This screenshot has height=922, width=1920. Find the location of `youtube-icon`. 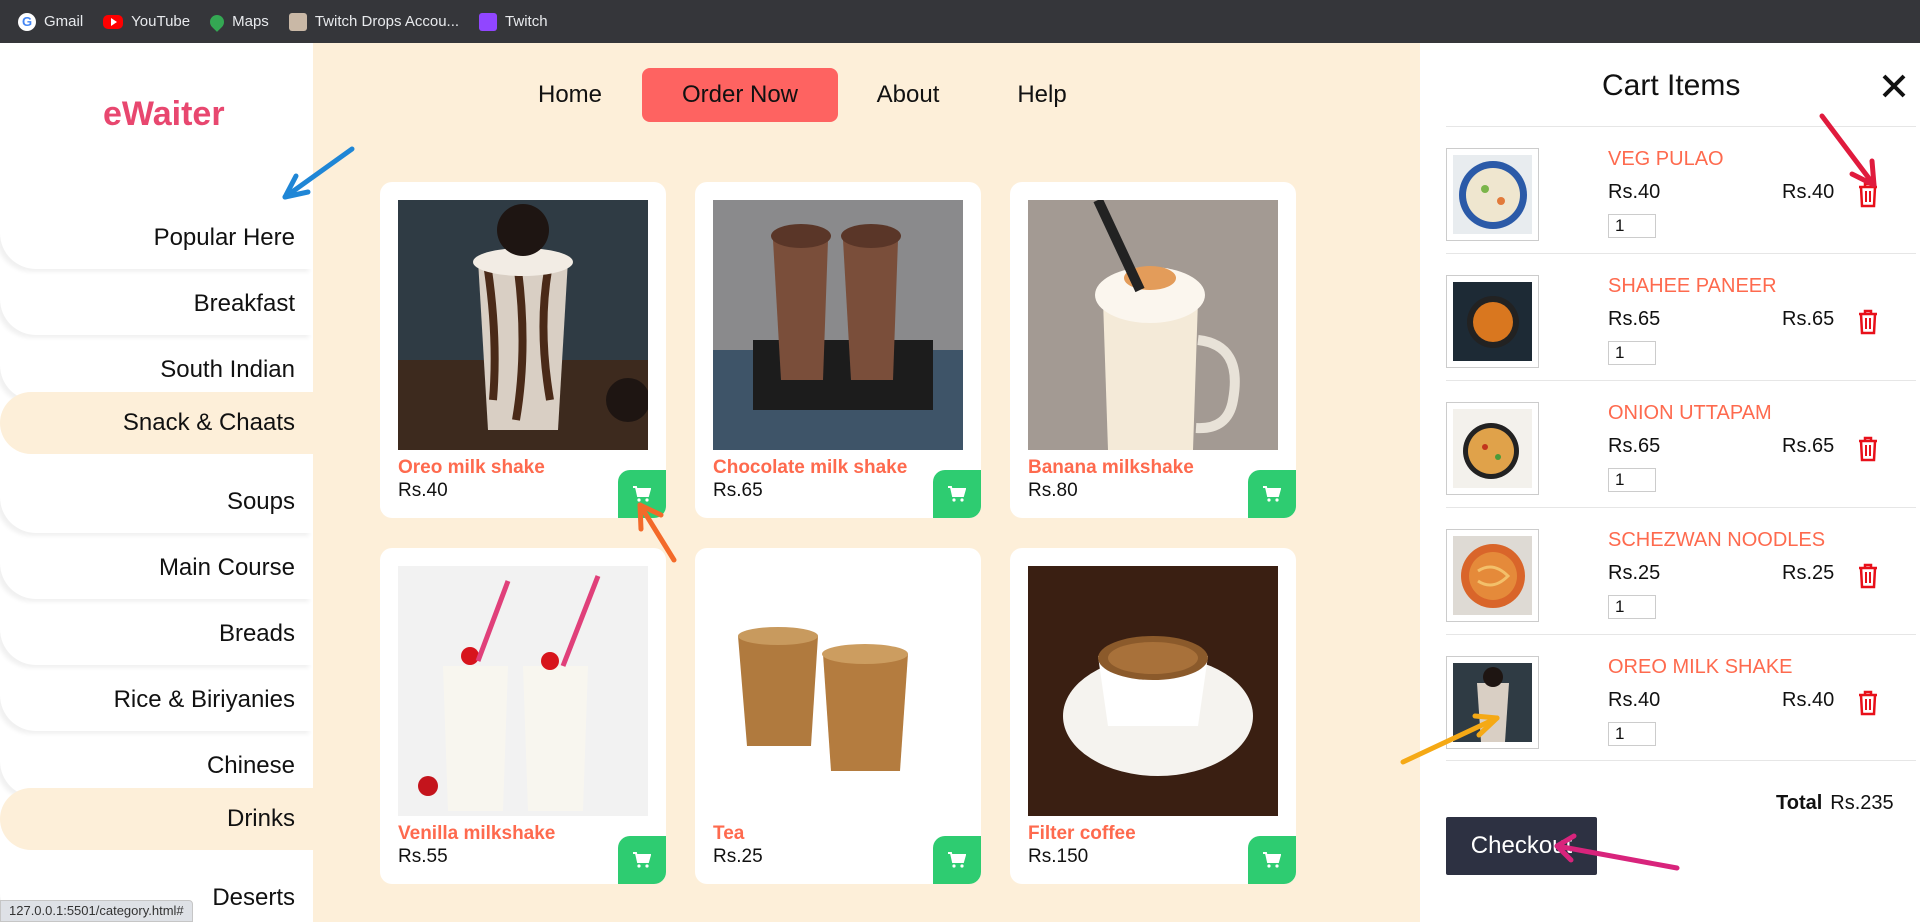

youtube-icon is located at coordinates (113, 21).